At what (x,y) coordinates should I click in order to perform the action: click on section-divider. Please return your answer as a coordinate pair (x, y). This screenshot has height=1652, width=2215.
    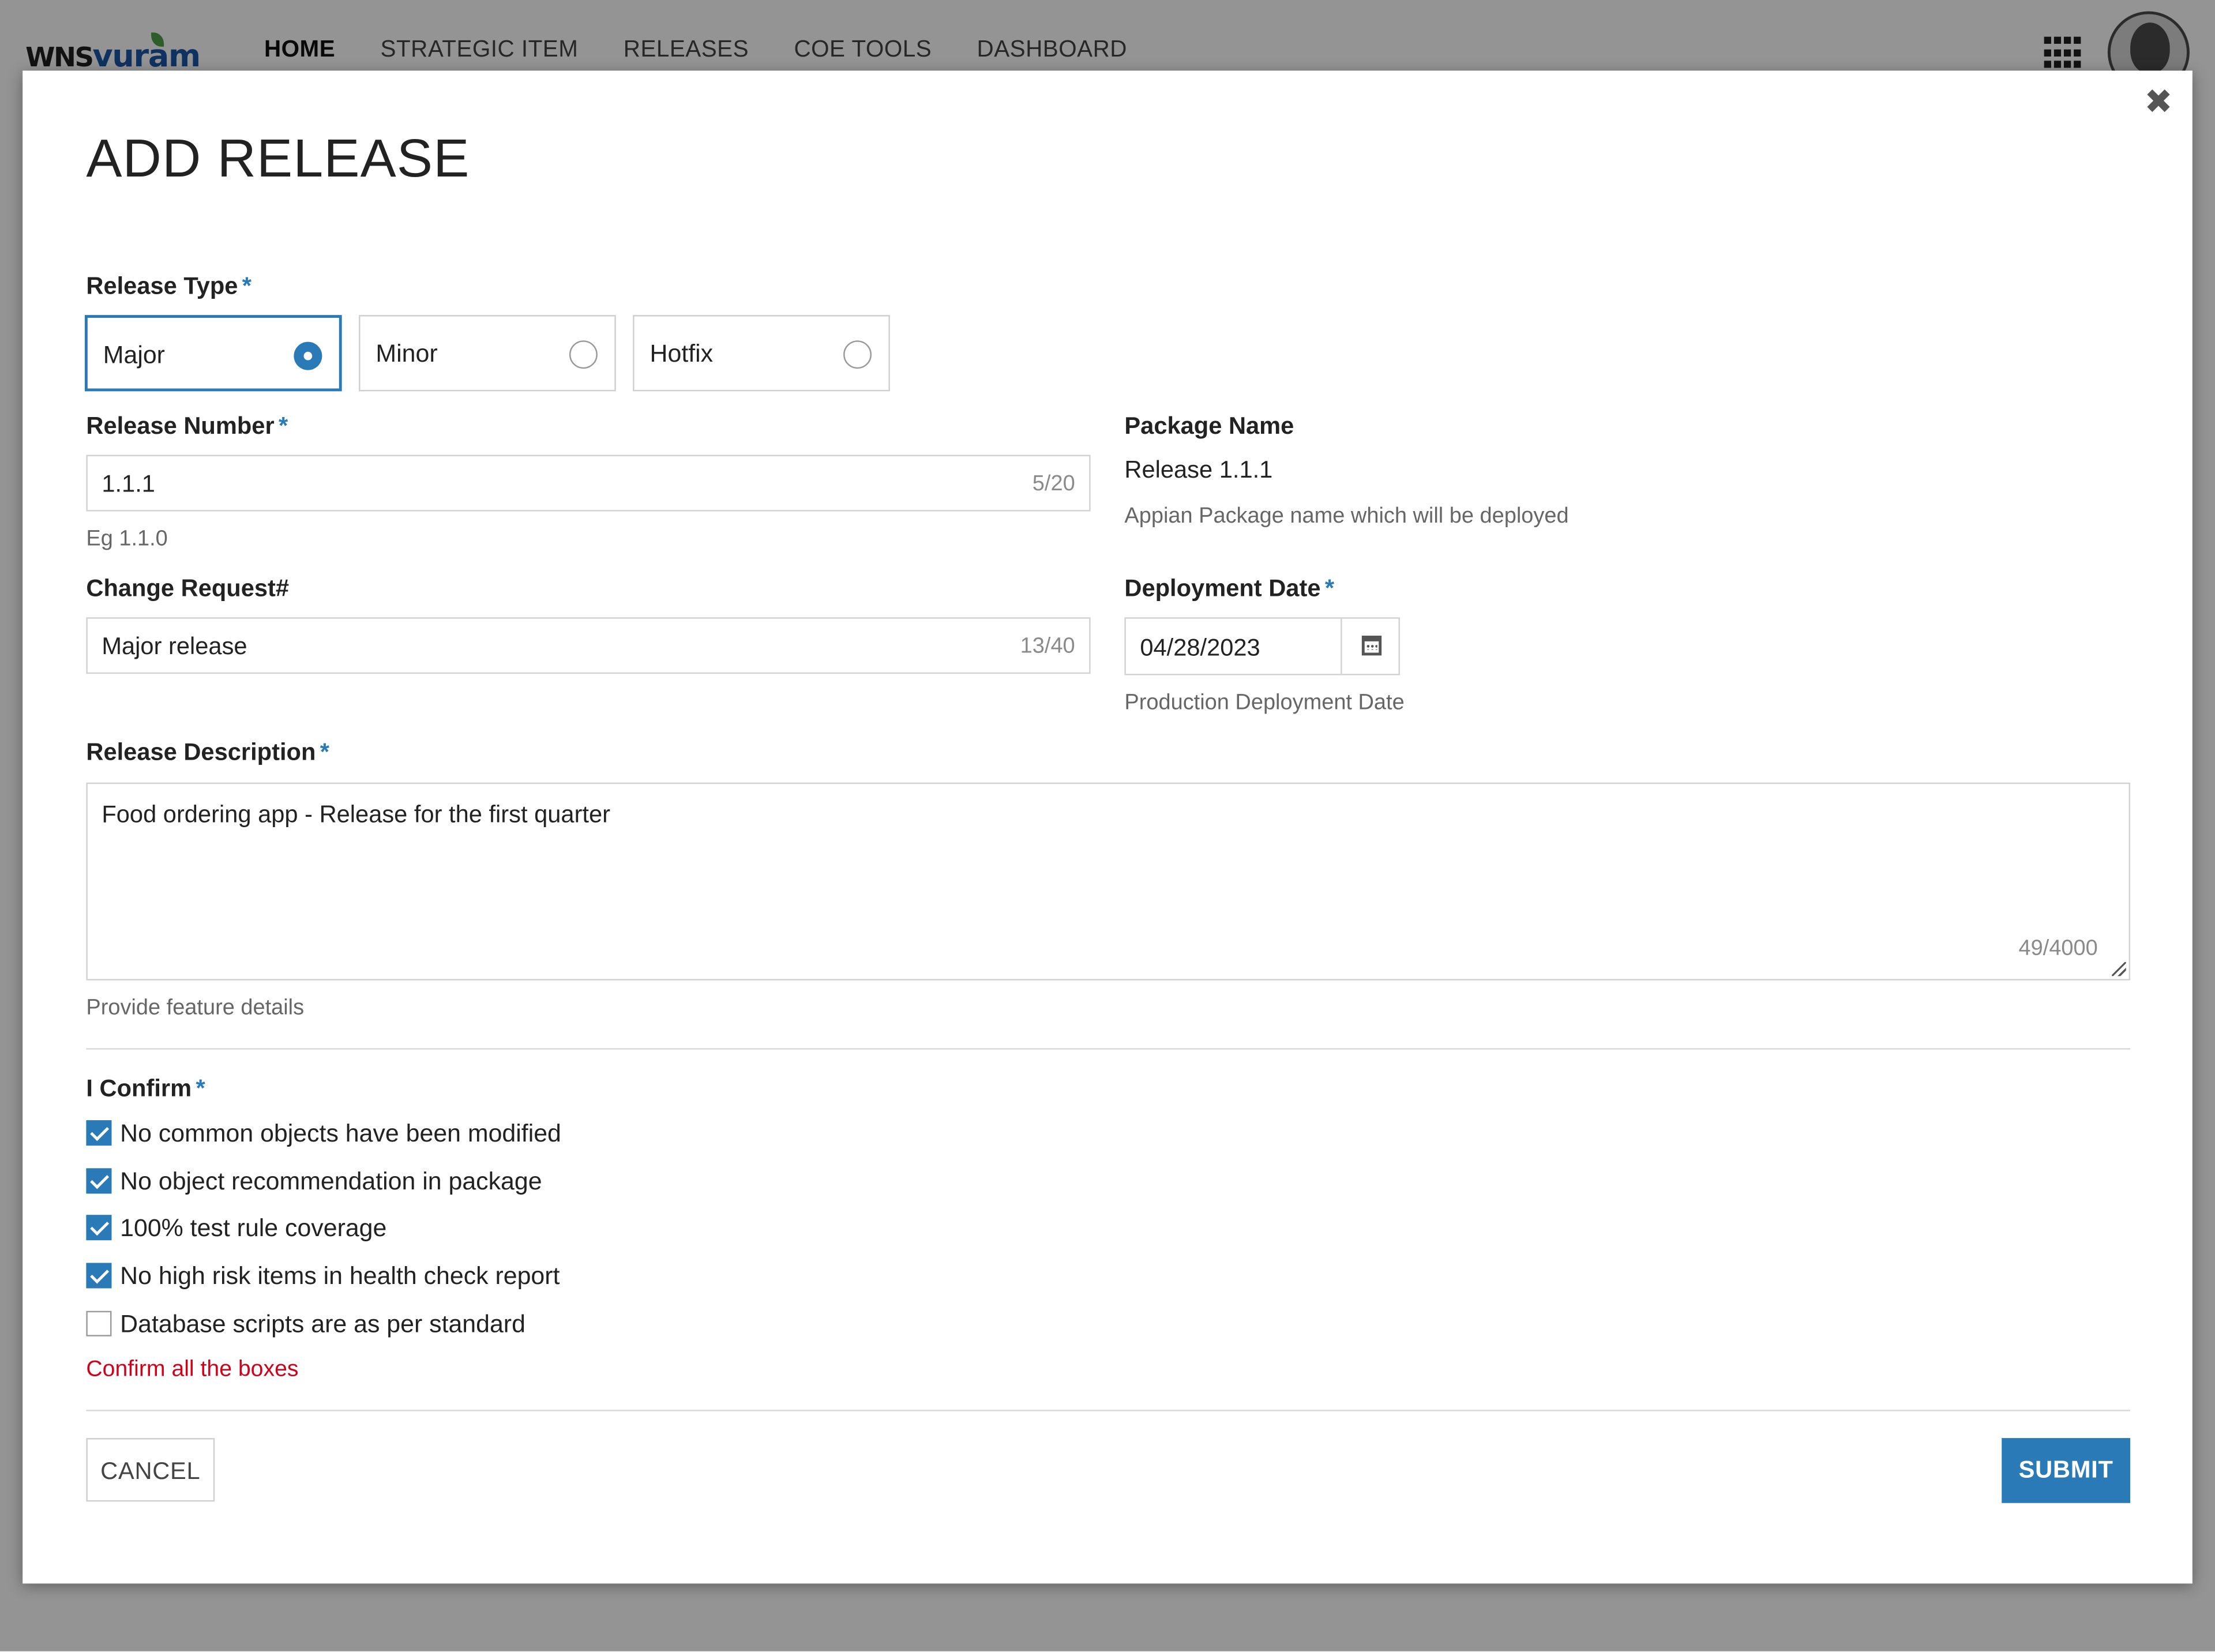
    Looking at the image, I should click on (1108, 1049).